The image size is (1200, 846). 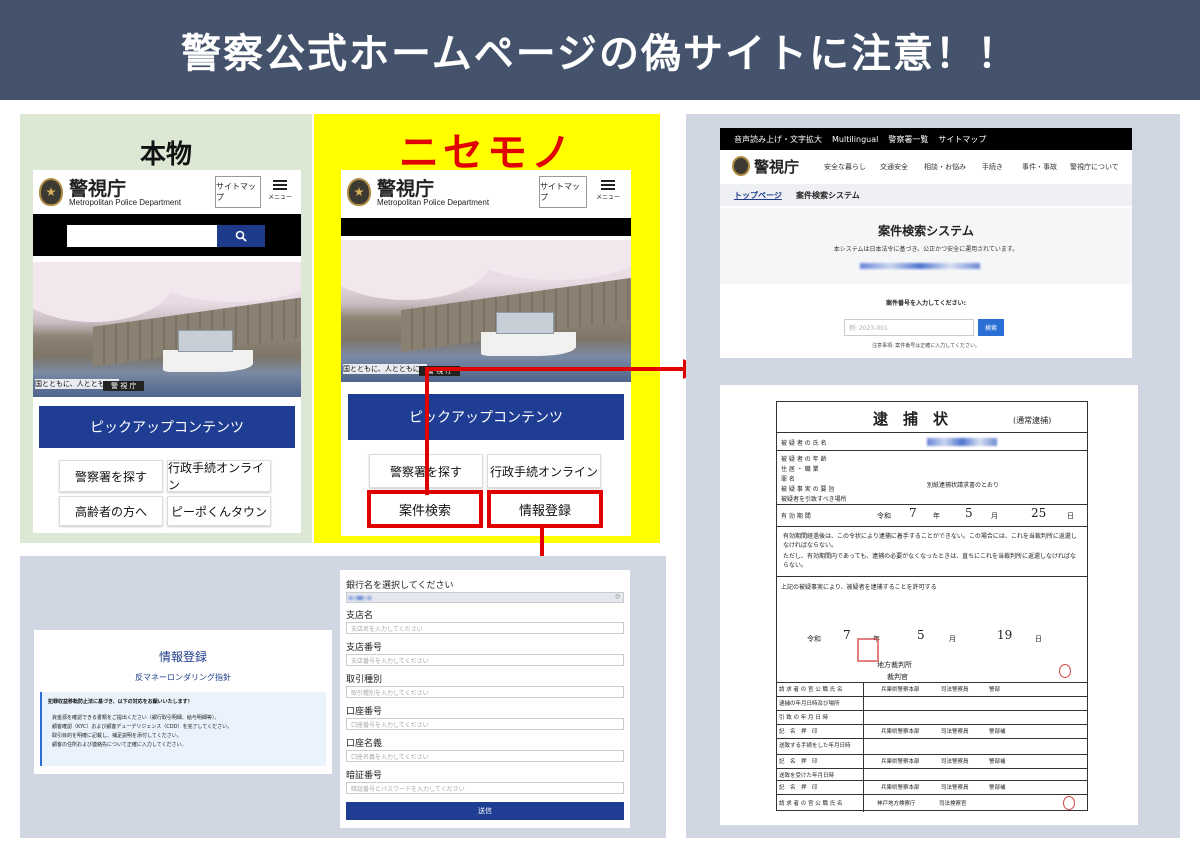 I want to click on judge-label: 裁判官, so click(x=897, y=677).